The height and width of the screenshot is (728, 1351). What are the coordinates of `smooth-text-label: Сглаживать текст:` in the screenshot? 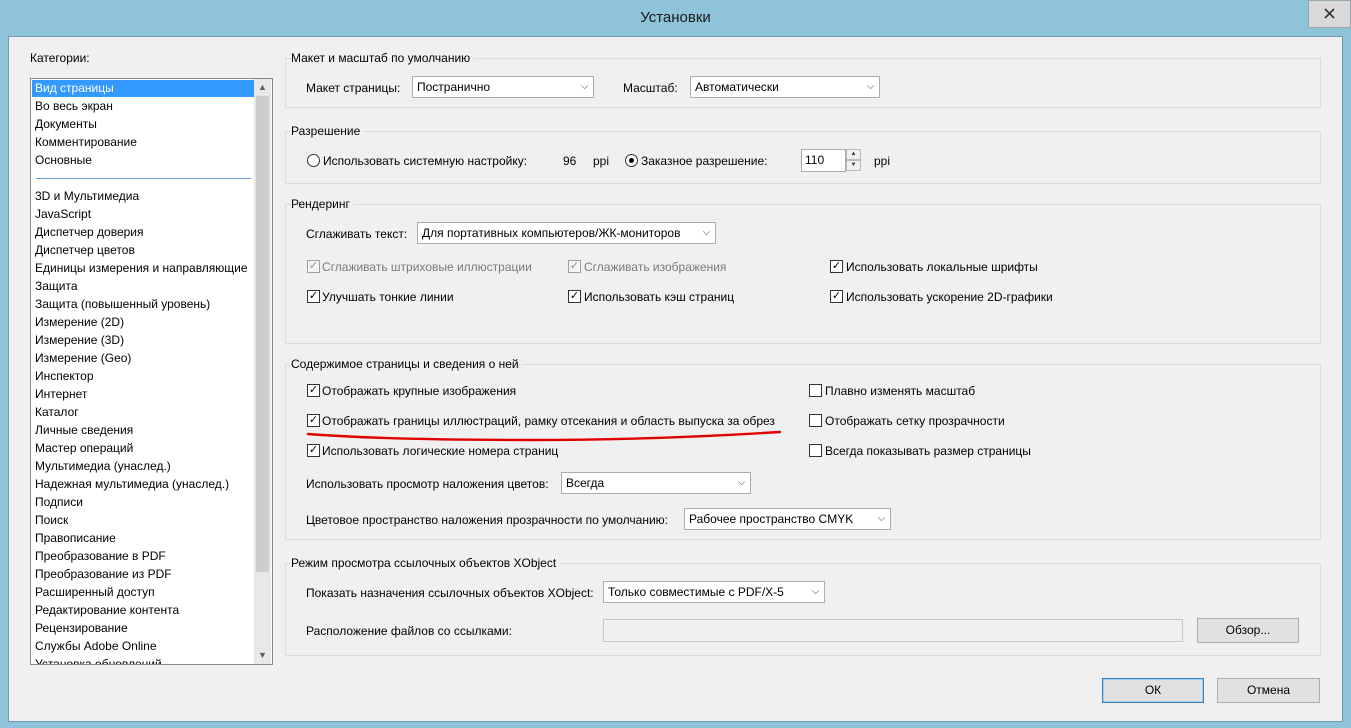 It's located at (357, 234).